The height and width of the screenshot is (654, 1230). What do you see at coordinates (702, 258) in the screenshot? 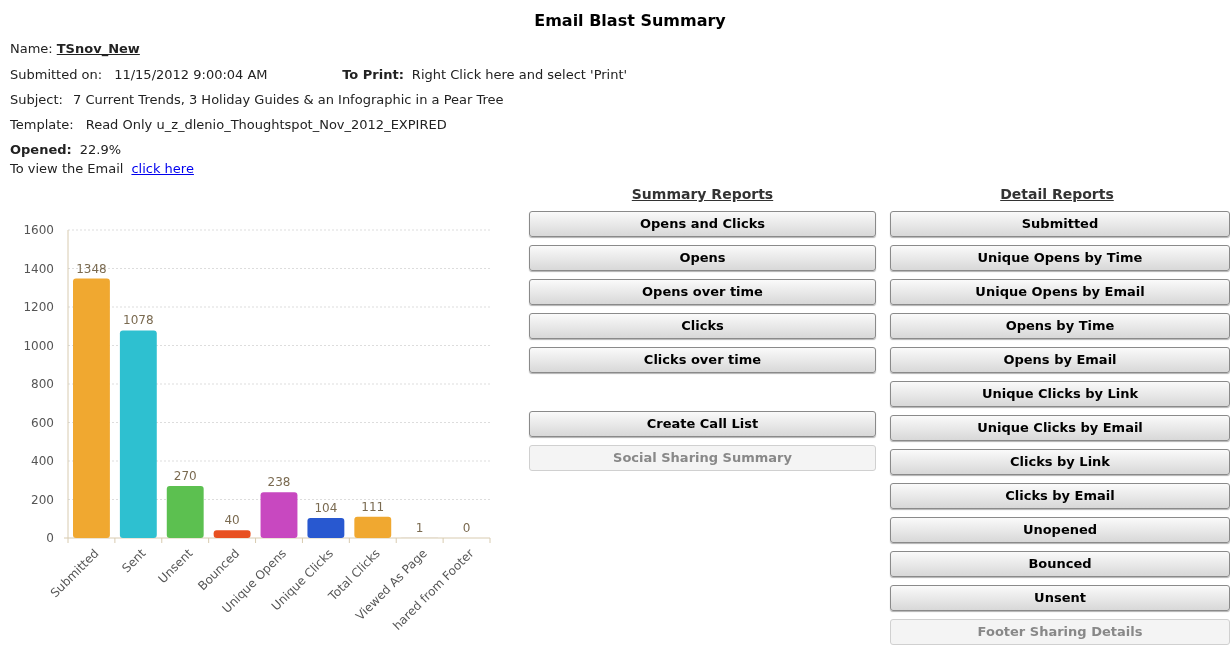
I see `report-button: Opens` at bounding box center [702, 258].